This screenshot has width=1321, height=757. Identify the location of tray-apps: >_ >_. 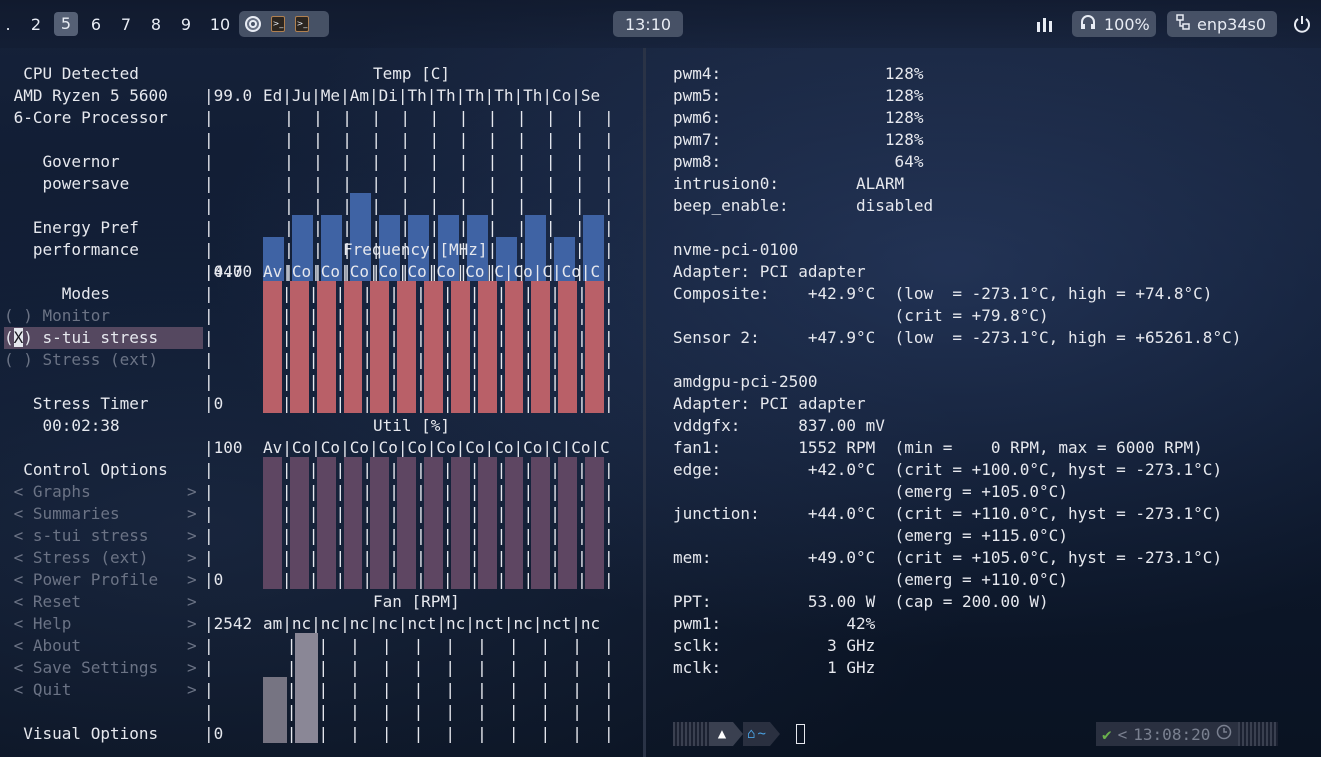
(284, 24).